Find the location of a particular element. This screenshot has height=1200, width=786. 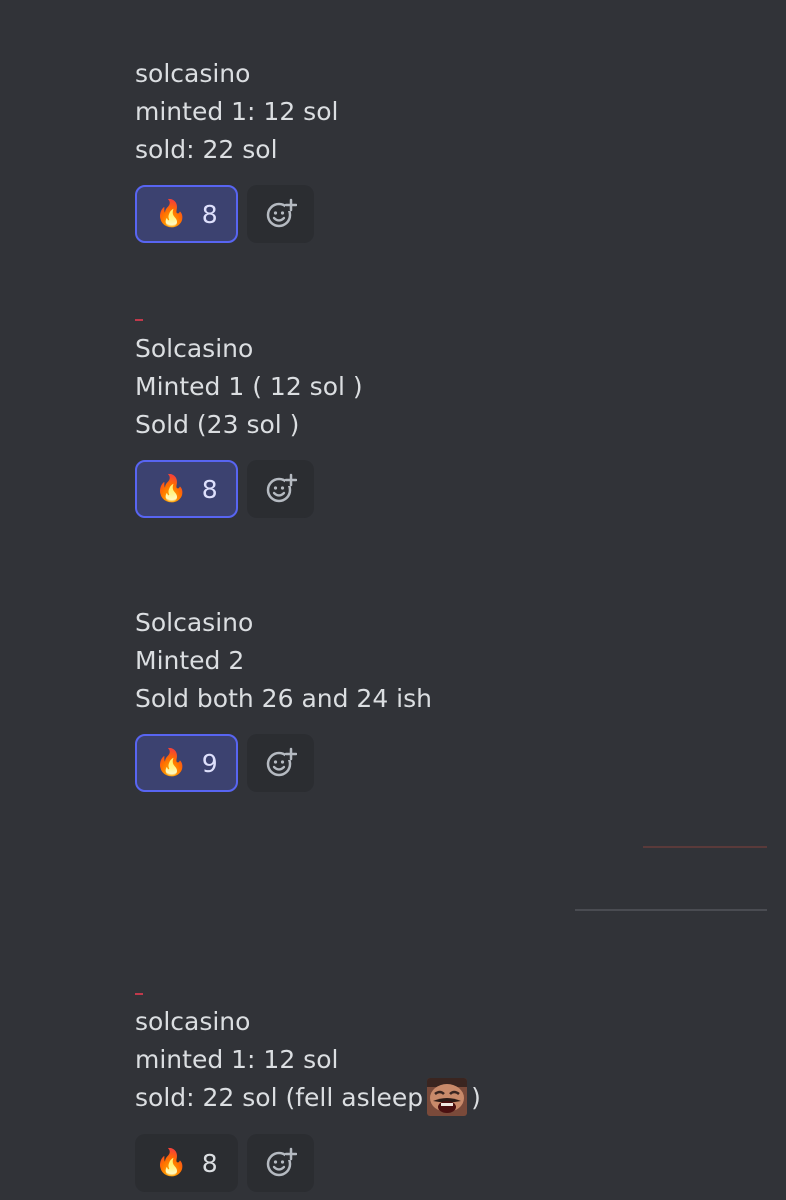

message-text: sold: 22 sol (fell asleep is located at coordinates (279, 1097).